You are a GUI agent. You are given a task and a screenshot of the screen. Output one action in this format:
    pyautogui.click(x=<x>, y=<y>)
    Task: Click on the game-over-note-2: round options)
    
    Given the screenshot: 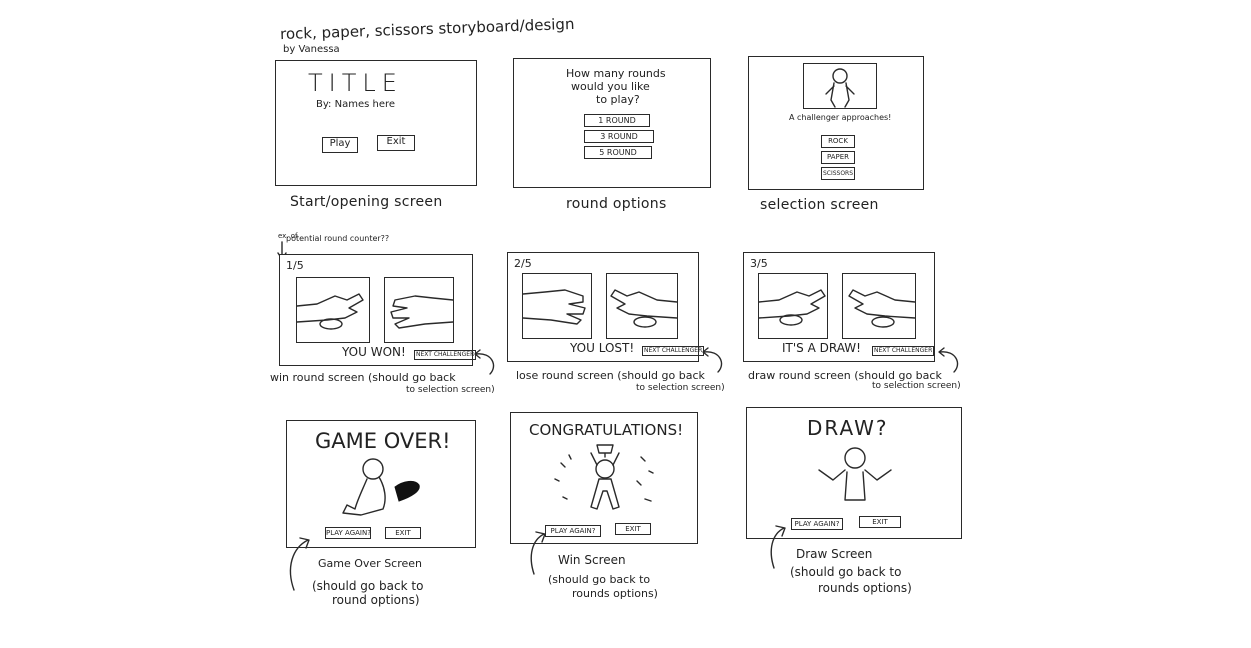 What is the action you would take?
    pyautogui.click(x=376, y=600)
    